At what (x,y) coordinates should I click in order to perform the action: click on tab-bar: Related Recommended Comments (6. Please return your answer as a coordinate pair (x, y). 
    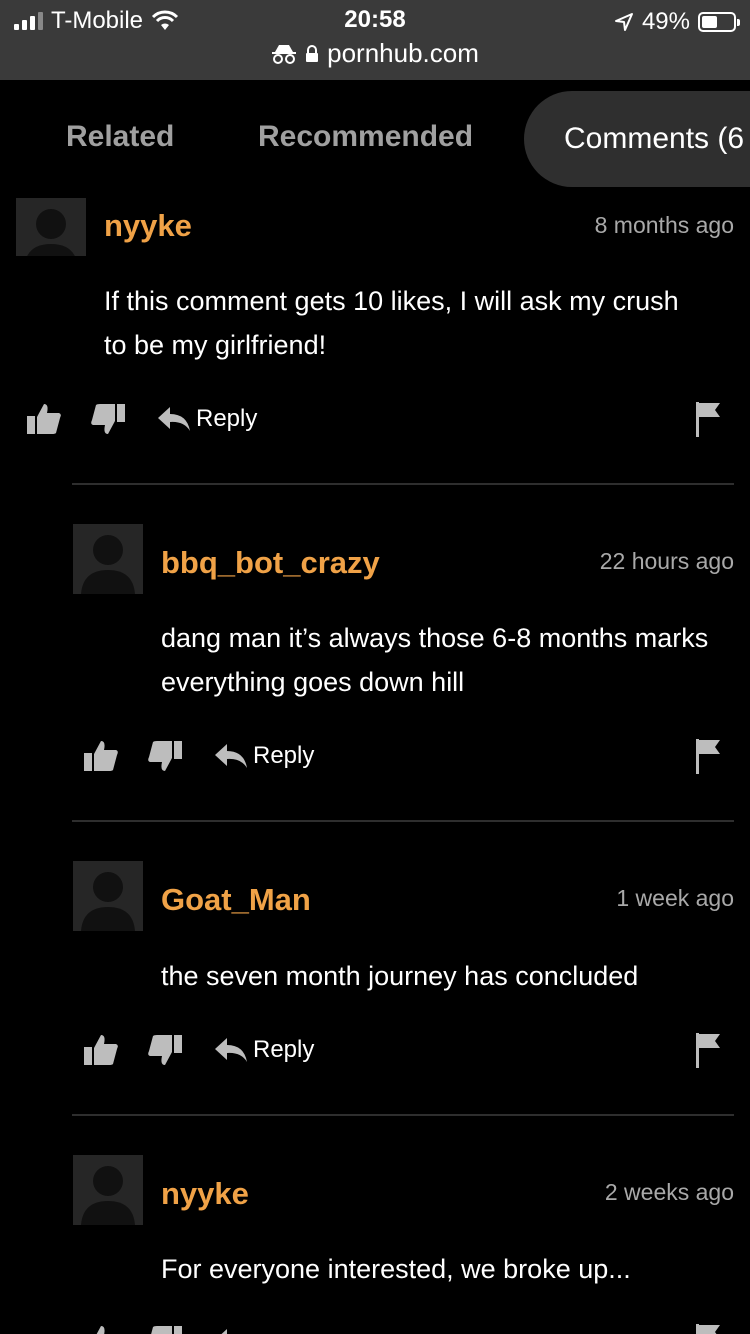
    Looking at the image, I should click on (375, 139).